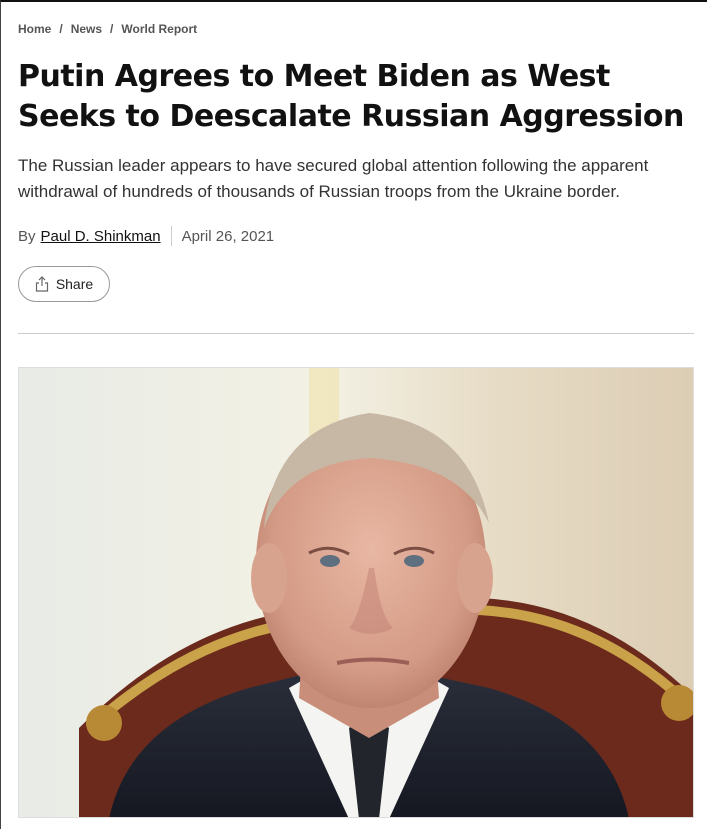 Image resolution: width=707 pixels, height=829 pixels. I want to click on breadcrumb-news-link: News, so click(86, 29).